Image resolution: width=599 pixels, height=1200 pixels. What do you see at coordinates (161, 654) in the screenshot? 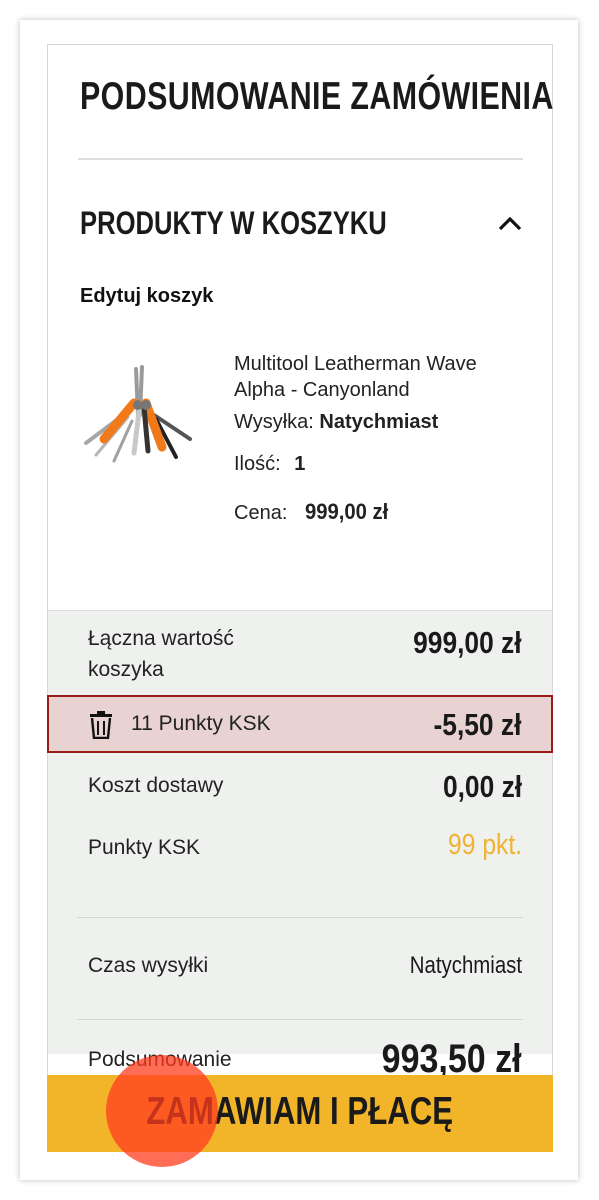
I see `cart-value-label: Łączna wartość koszyka` at bounding box center [161, 654].